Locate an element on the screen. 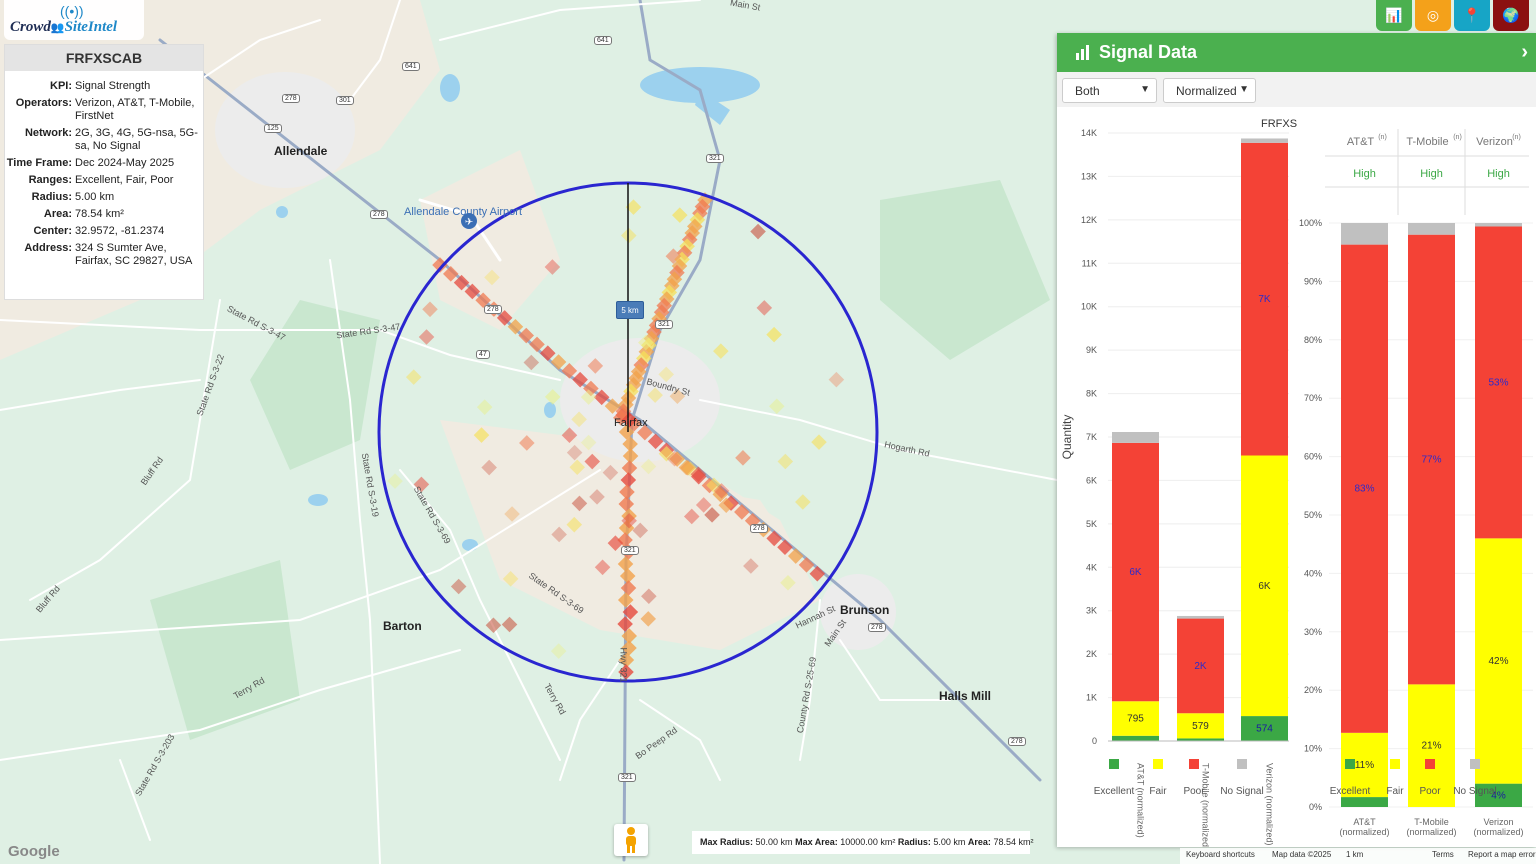 This screenshot has height=864, width=1536. y-tick-label: 8K is located at coordinates (1091, 394).